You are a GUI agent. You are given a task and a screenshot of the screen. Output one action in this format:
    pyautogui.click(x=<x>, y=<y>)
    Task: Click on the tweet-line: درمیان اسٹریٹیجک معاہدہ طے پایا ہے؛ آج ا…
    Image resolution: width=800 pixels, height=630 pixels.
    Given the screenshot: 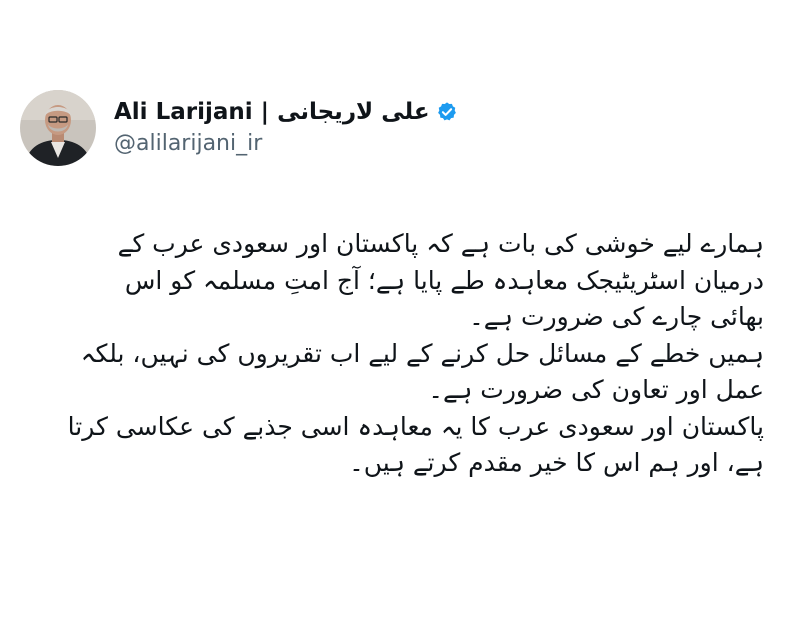 What is the action you would take?
    pyautogui.click(x=444, y=280)
    